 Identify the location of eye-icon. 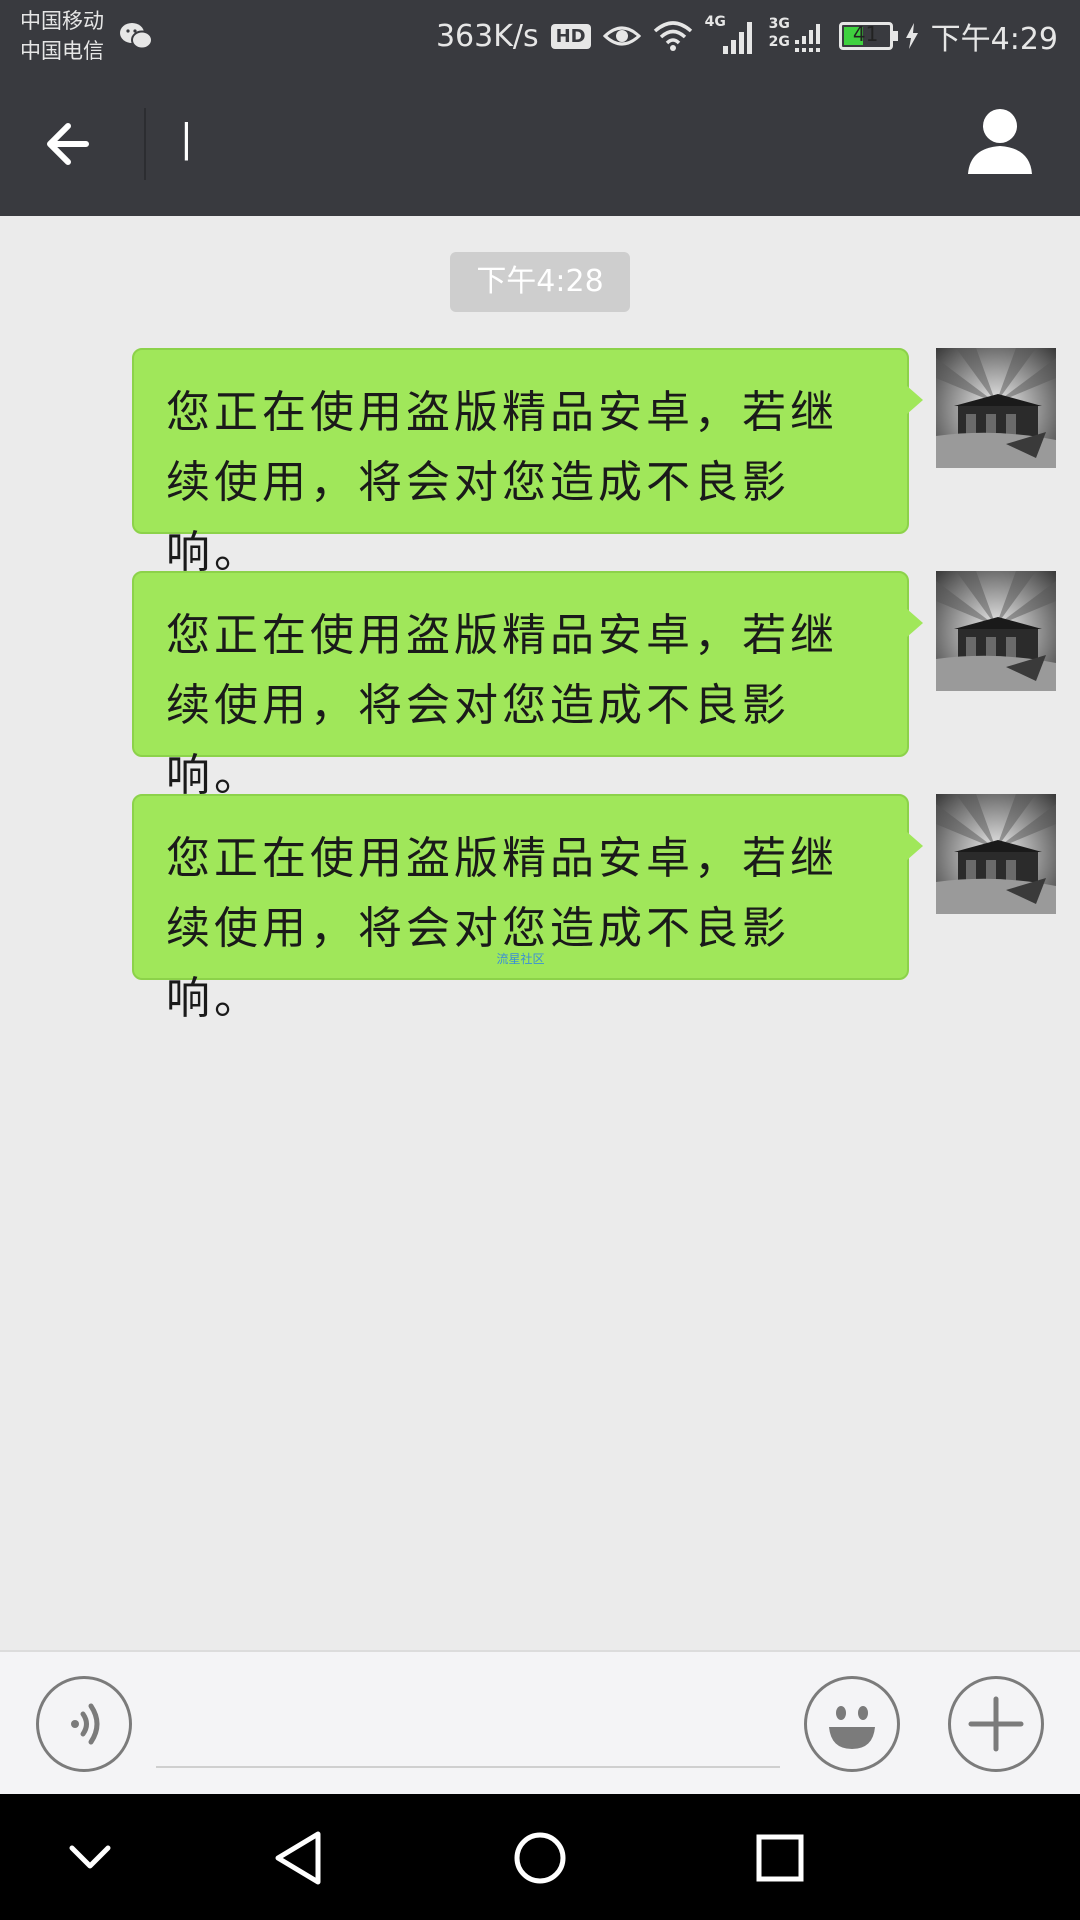
(621, 36).